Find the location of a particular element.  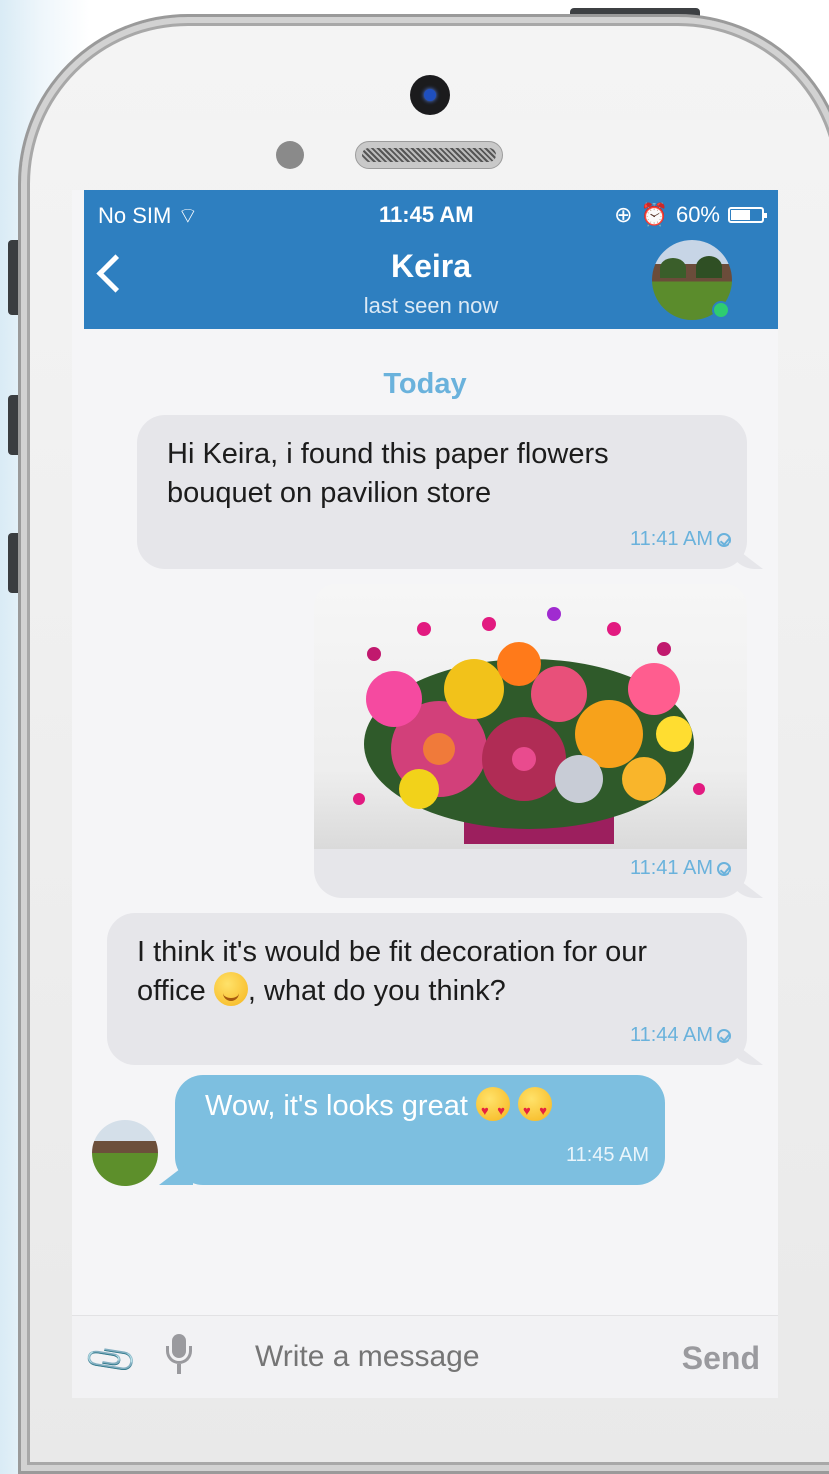

send-button: Send is located at coordinates (721, 1358).